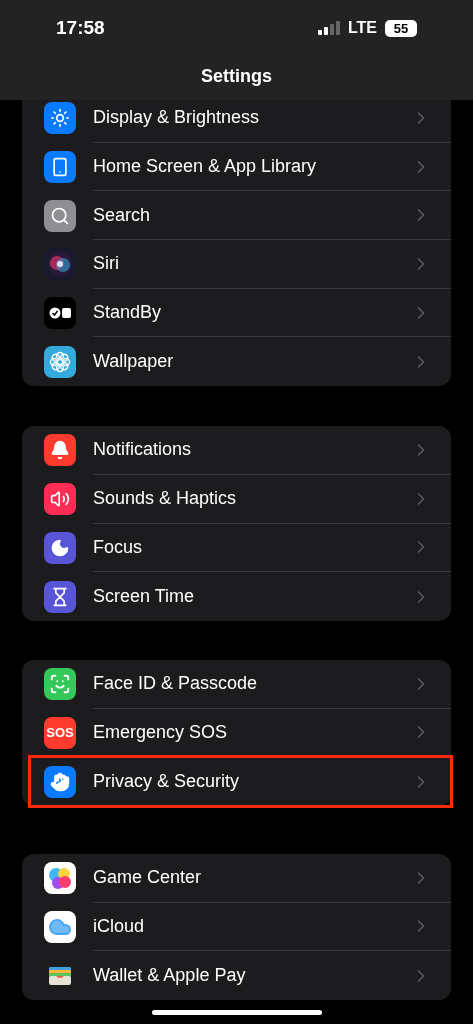 Image resolution: width=473 pixels, height=1024 pixels. I want to click on network-label: LTE, so click(362, 28).